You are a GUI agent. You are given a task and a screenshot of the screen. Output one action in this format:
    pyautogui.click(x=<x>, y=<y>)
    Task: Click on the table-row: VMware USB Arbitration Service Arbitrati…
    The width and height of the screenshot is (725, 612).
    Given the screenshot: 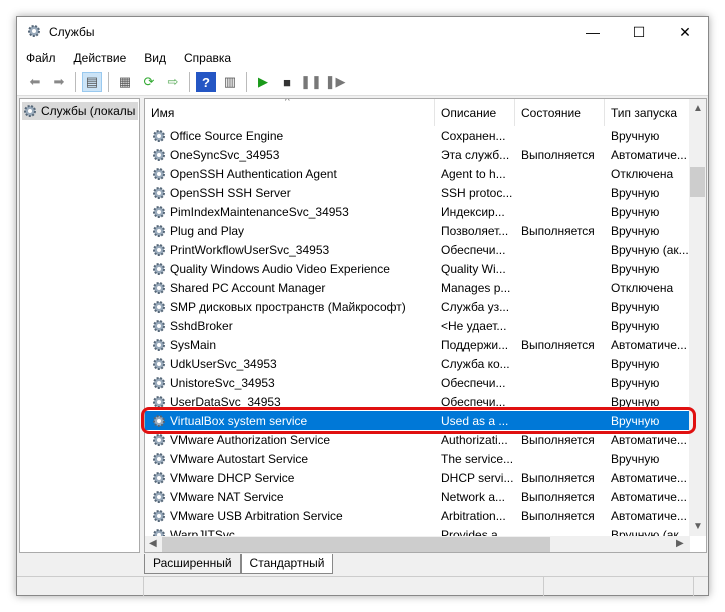 What is the action you would take?
    pyautogui.click(x=417, y=515)
    